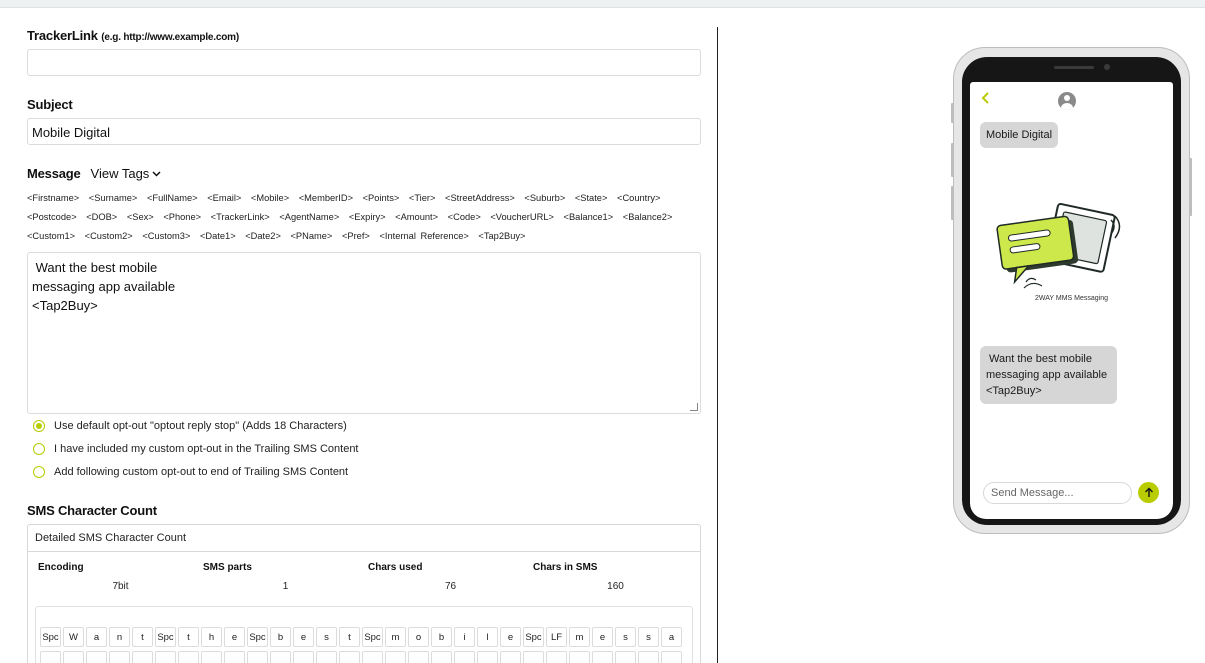  I want to click on message-line: Want the best mobile, so click(95, 267).